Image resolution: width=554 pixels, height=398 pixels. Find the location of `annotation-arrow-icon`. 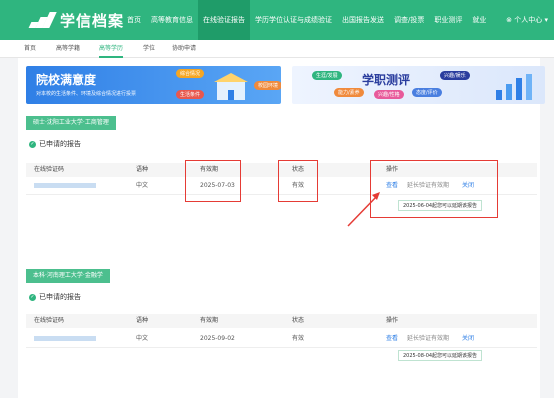

annotation-arrow-icon is located at coordinates (363, 209).